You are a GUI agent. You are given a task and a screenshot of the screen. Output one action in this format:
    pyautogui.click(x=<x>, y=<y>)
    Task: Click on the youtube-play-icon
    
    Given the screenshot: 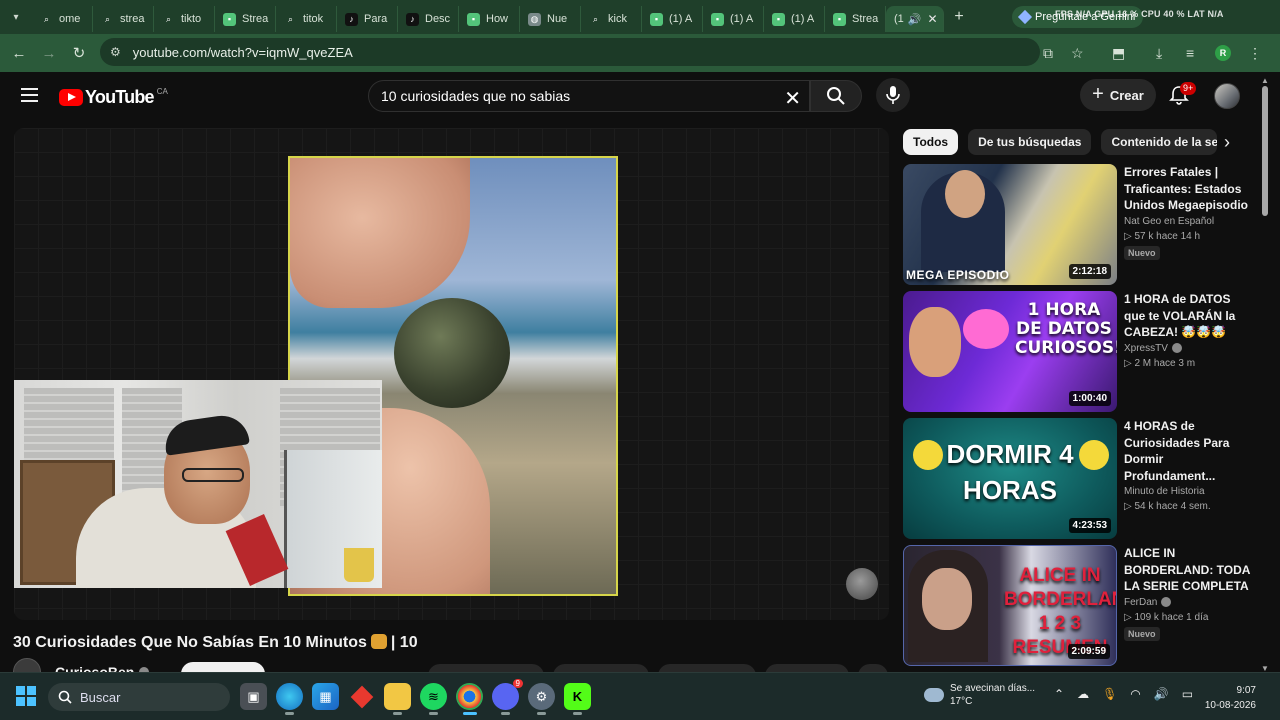 What is the action you would take?
    pyautogui.click(x=71, y=97)
    